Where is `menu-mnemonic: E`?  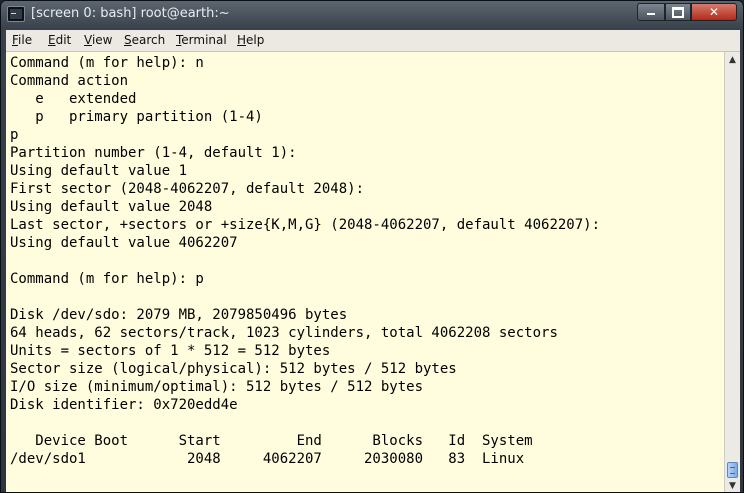
menu-mnemonic: E is located at coordinates (52, 40).